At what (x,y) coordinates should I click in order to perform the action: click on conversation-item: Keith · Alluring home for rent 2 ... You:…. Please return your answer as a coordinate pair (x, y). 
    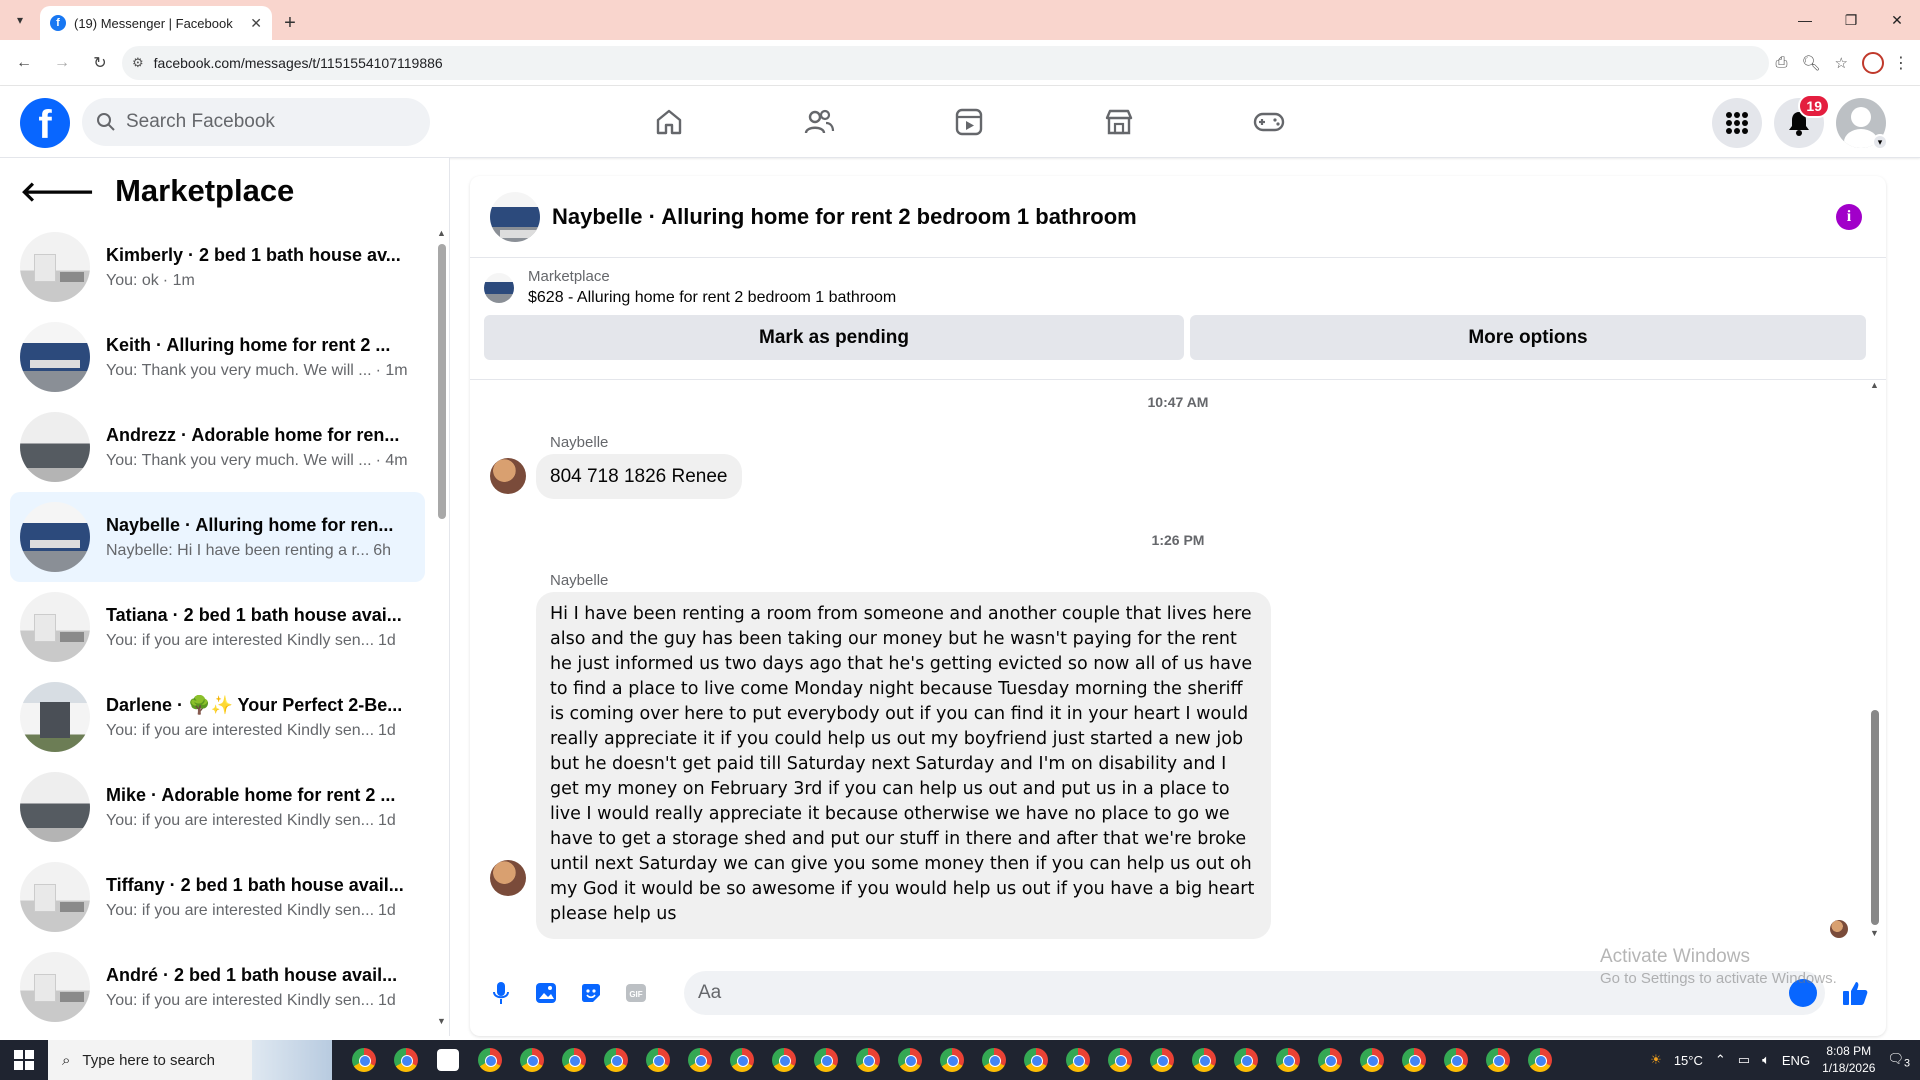
    Looking at the image, I should click on (217, 357).